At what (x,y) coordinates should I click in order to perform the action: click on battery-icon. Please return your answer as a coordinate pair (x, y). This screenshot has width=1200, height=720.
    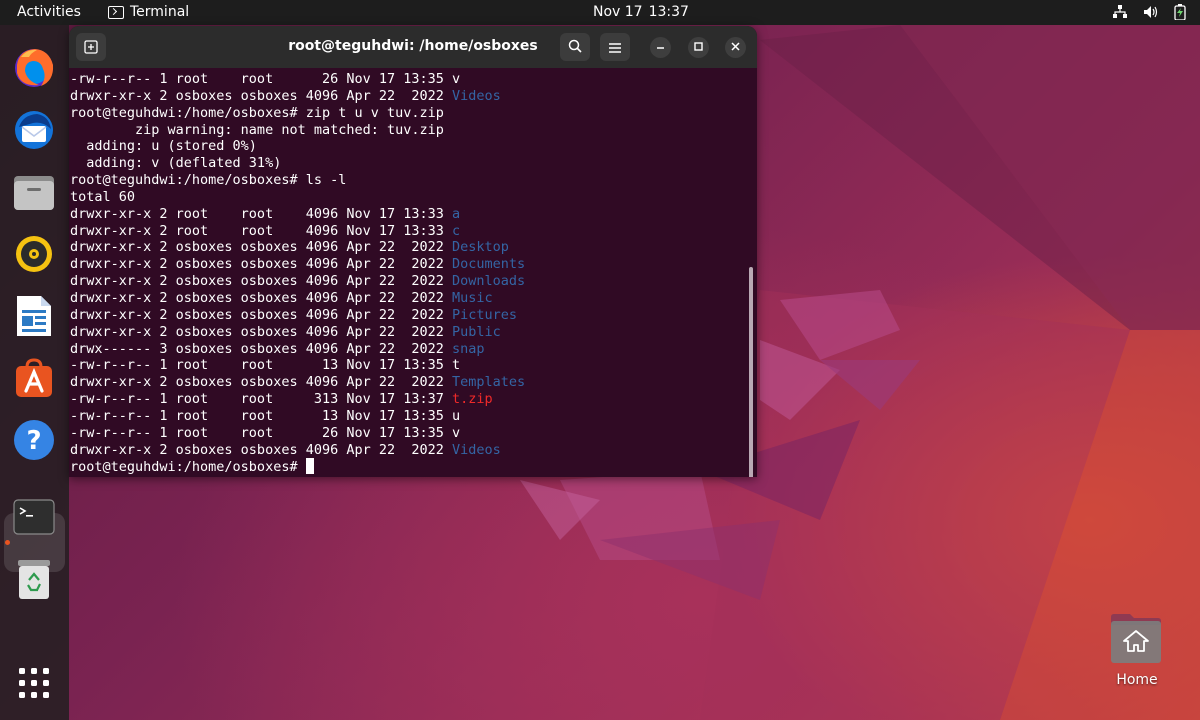
    Looking at the image, I should click on (1180, 14).